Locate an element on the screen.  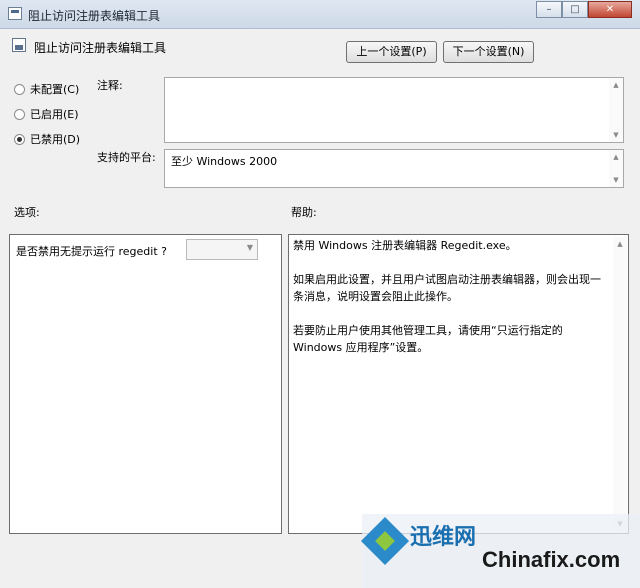
chevron-down-icon: ▼ is located at coordinates (249, 247).